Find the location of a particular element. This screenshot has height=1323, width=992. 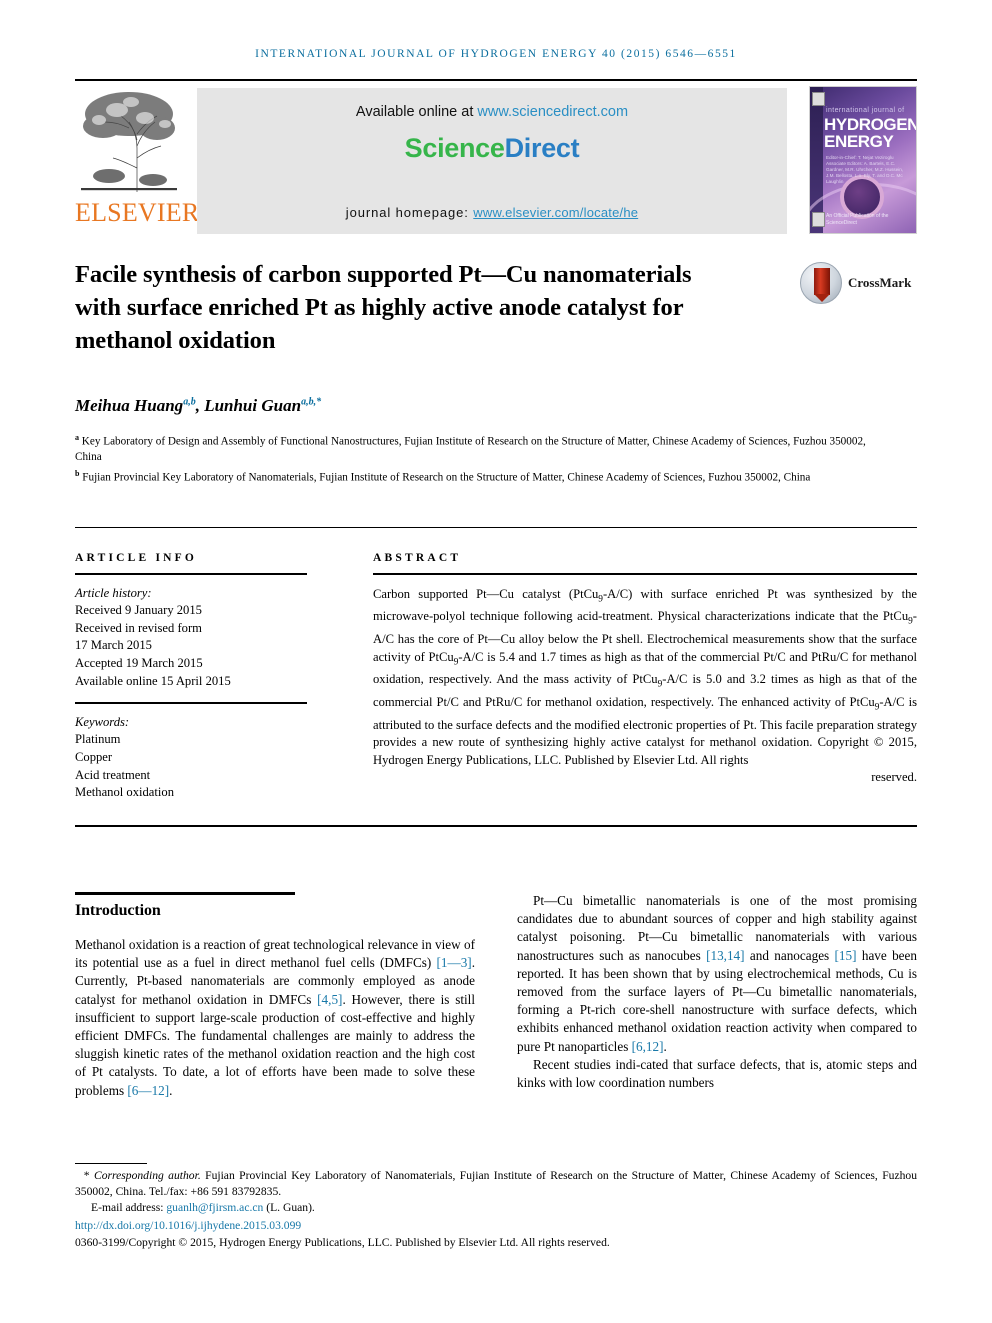

keyword-item: Copper is located at coordinates (94, 756).